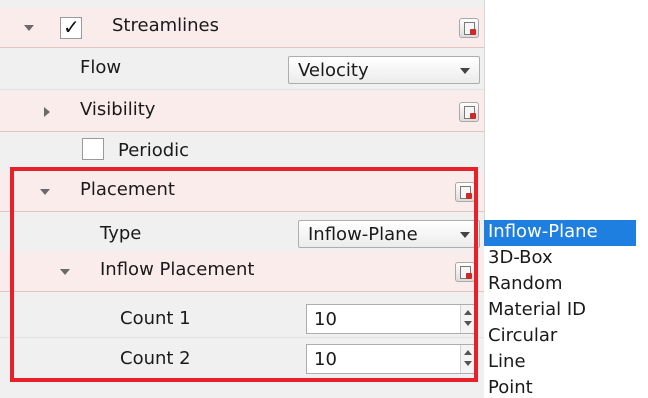 This screenshot has height=398, width=648. What do you see at coordinates (242, 234) in the screenshot?
I see `type-row: Type Inflow-Plane` at bounding box center [242, 234].